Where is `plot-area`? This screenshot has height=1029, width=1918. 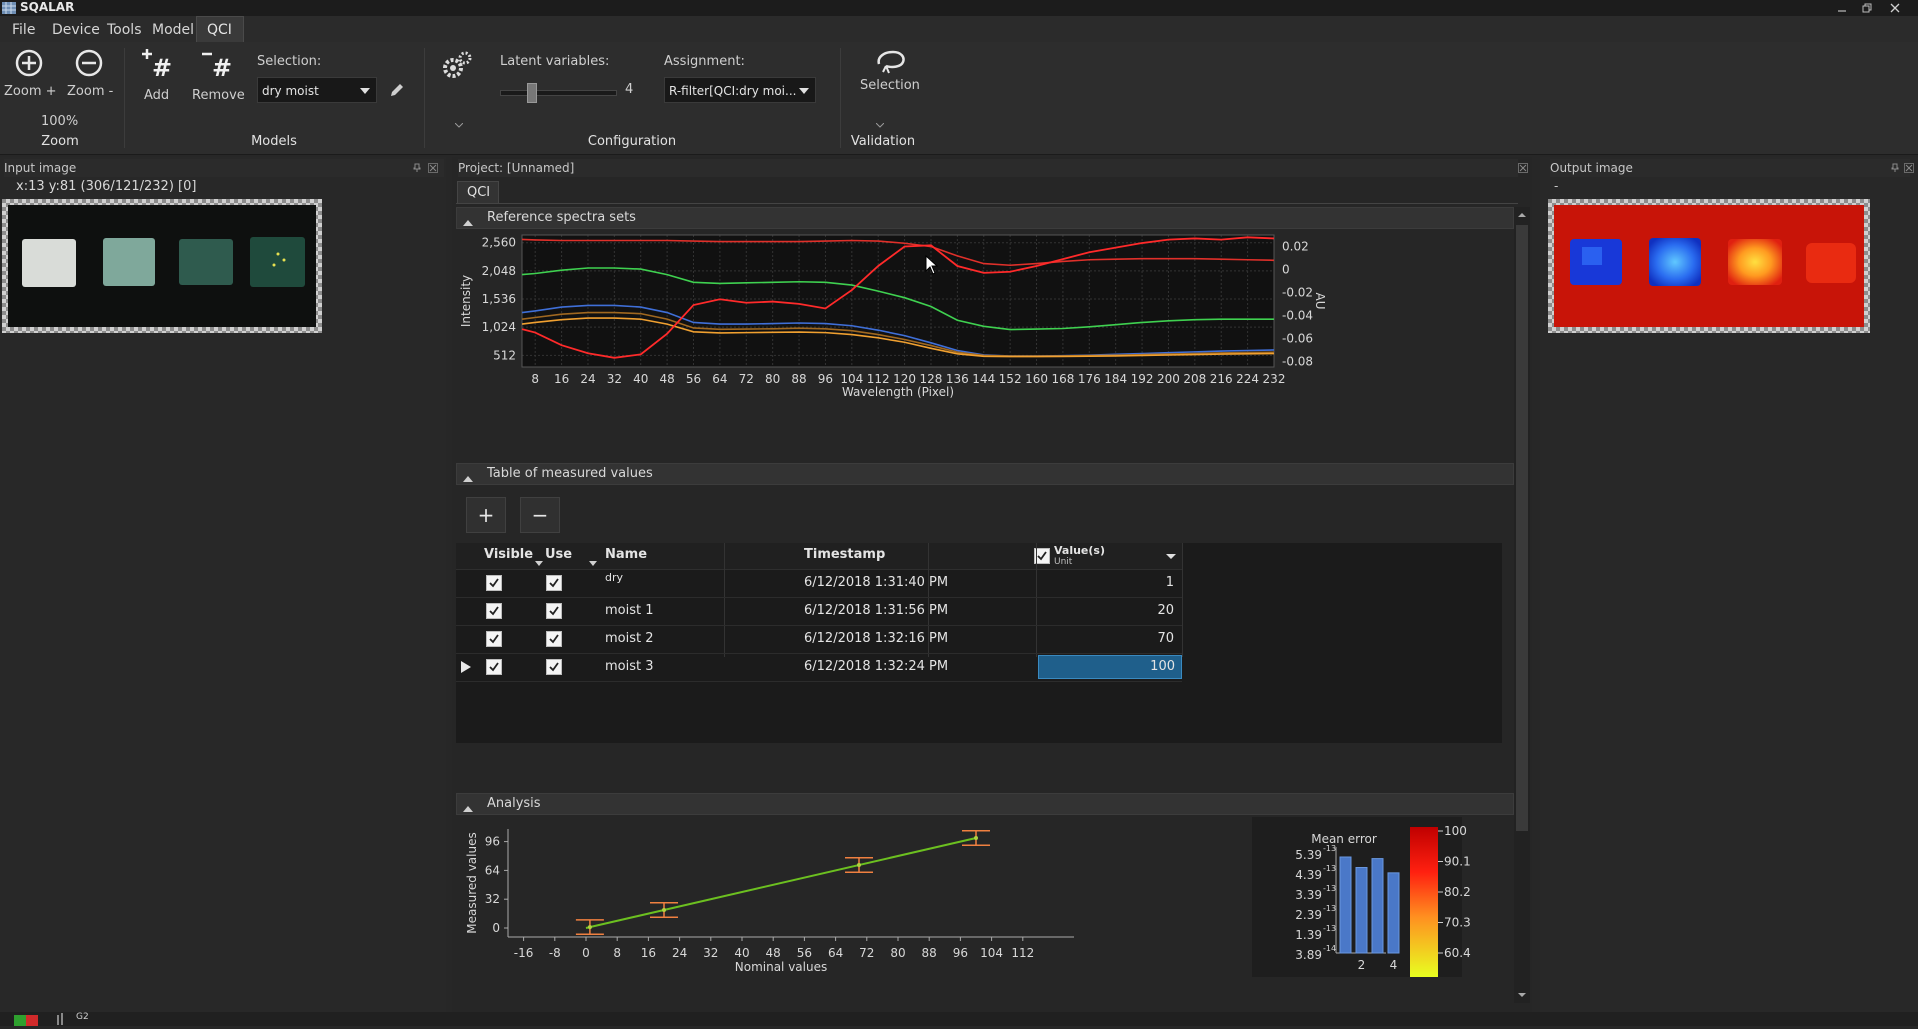
plot-area is located at coordinates (898, 301).